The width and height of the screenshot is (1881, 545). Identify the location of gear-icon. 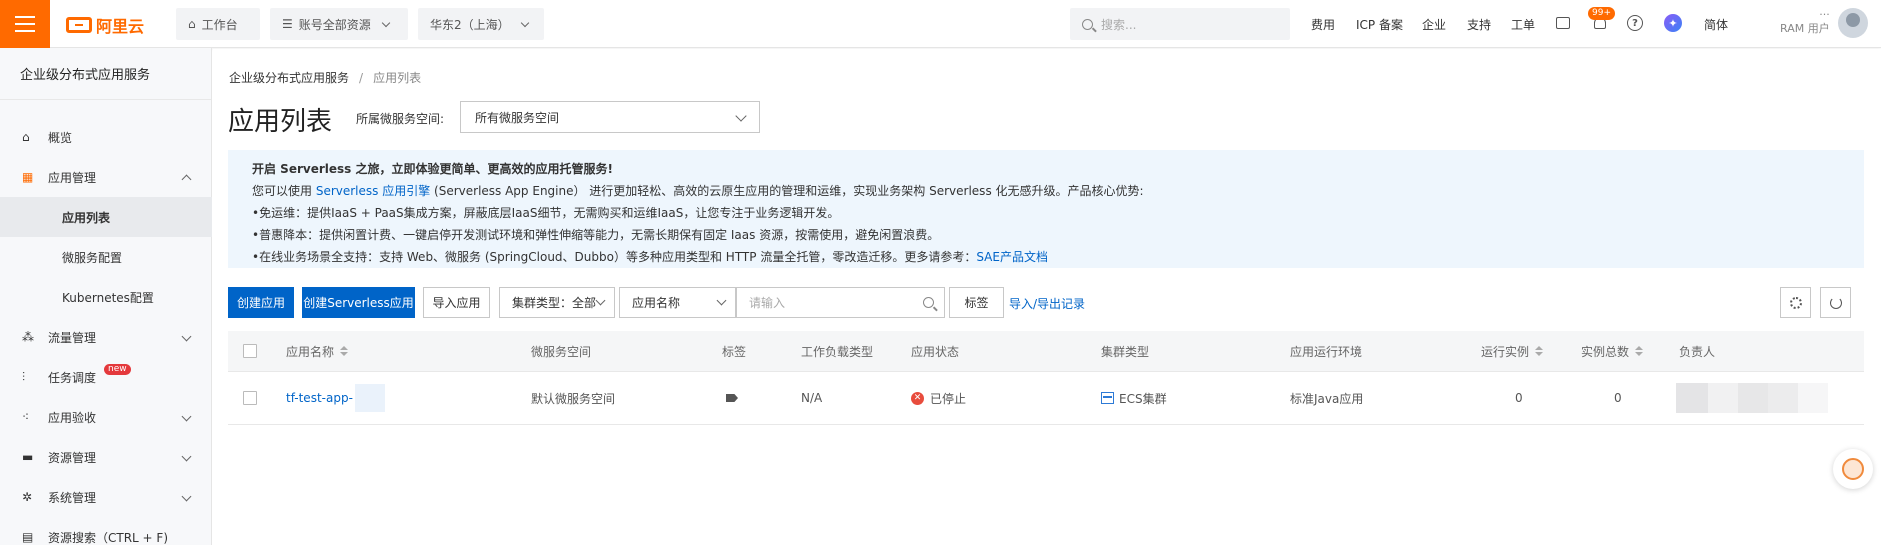
(1795, 302).